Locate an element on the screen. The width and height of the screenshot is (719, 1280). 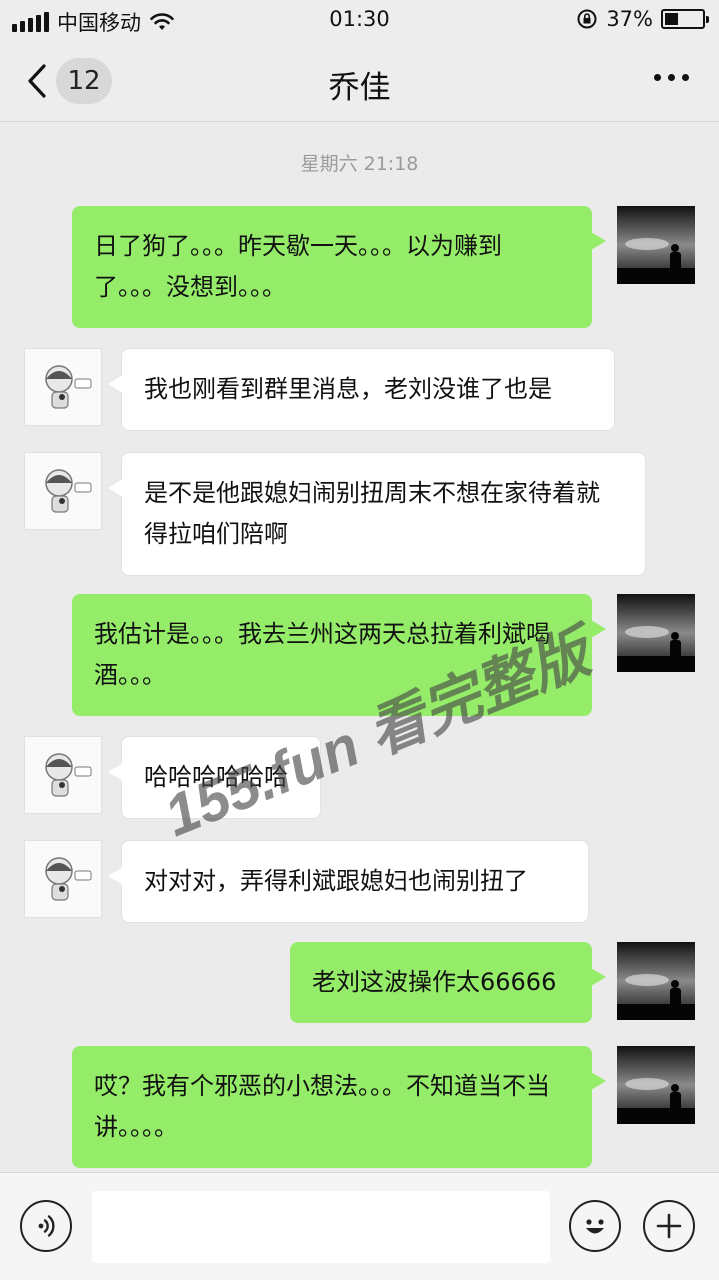
more-dots-icon is located at coordinates (657, 77).